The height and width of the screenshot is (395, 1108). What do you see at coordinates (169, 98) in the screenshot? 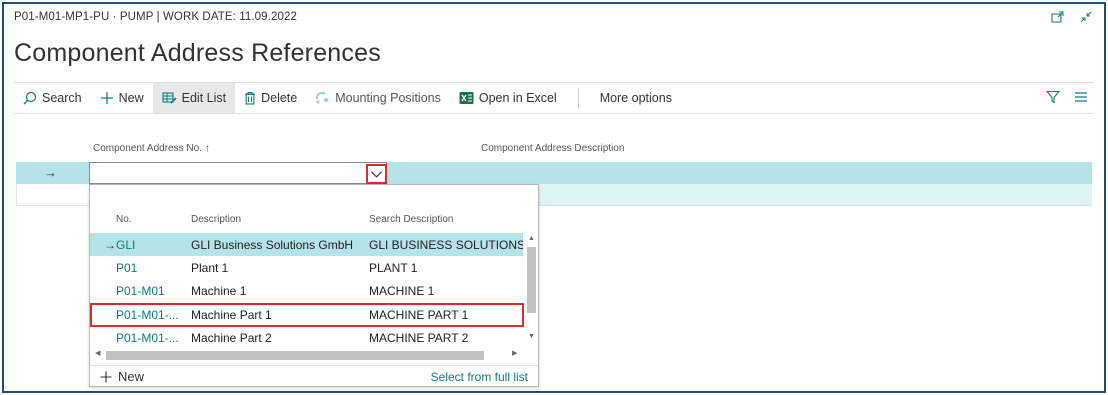
I see `edit-list-icon` at bounding box center [169, 98].